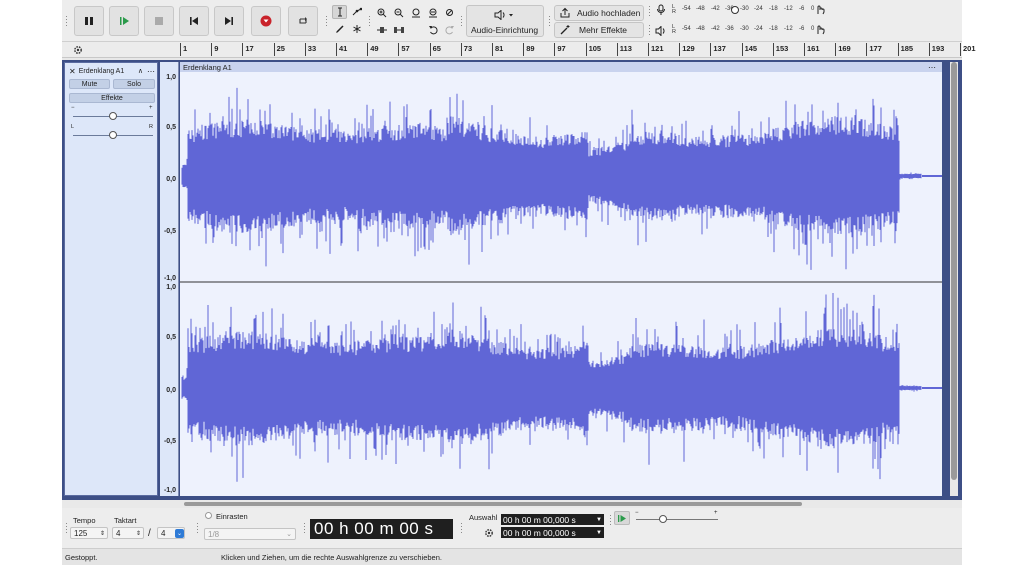 The height and width of the screenshot is (565, 1024). Describe the element at coordinates (599, 30) in the screenshot. I see `more-effects-button: Mehr Effekte` at that location.